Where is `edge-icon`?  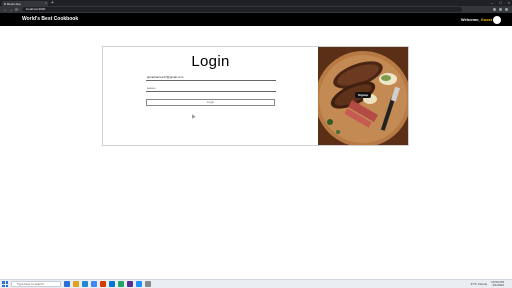 edge-icon is located at coordinates (85, 284).